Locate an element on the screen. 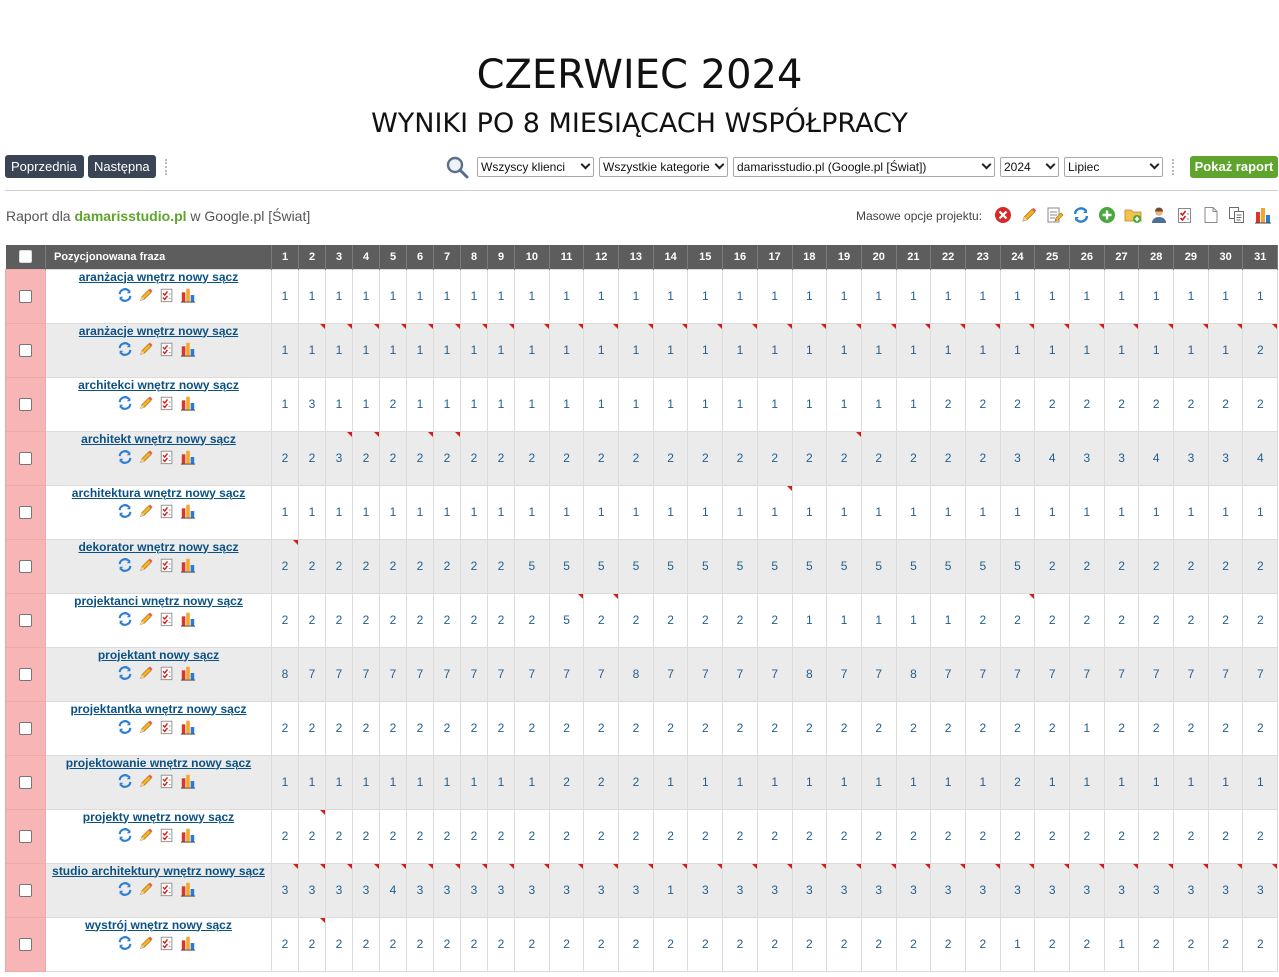  day-column-header: 27 is located at coordinates (1122, 257).